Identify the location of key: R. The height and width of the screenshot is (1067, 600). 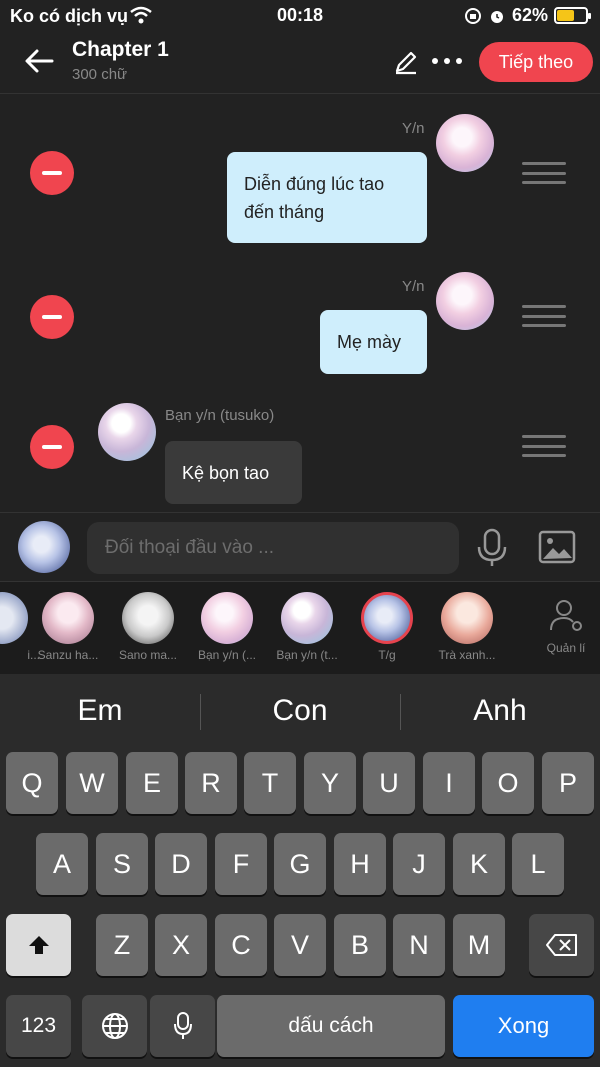
(211, 783).